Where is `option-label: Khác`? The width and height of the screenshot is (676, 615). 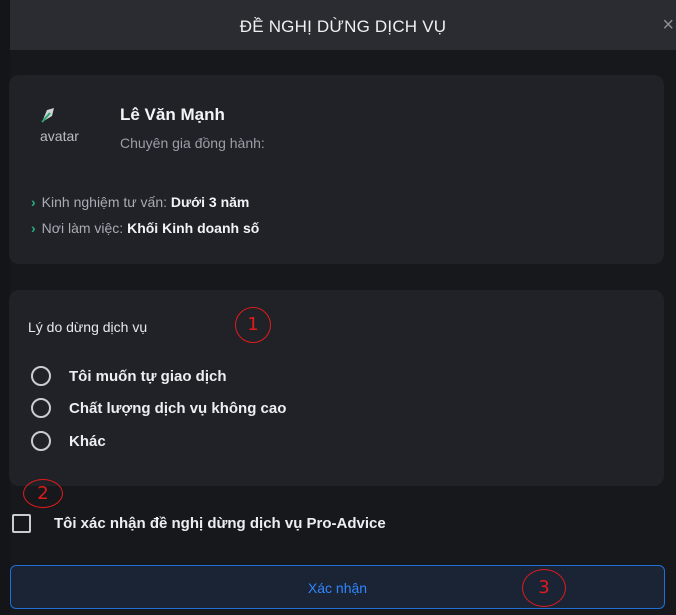
option-label: Khác is located at coordinates (87, 441).